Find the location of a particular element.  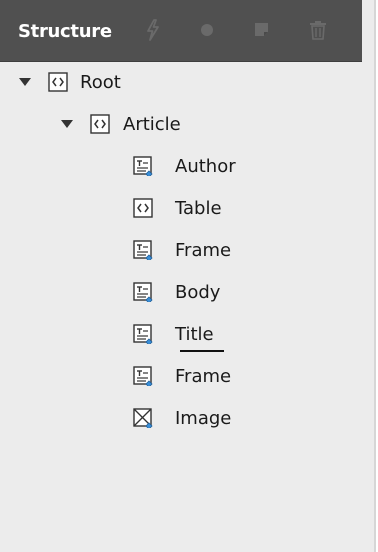

tree-item-label: Root is located at coordinates (100, 82).